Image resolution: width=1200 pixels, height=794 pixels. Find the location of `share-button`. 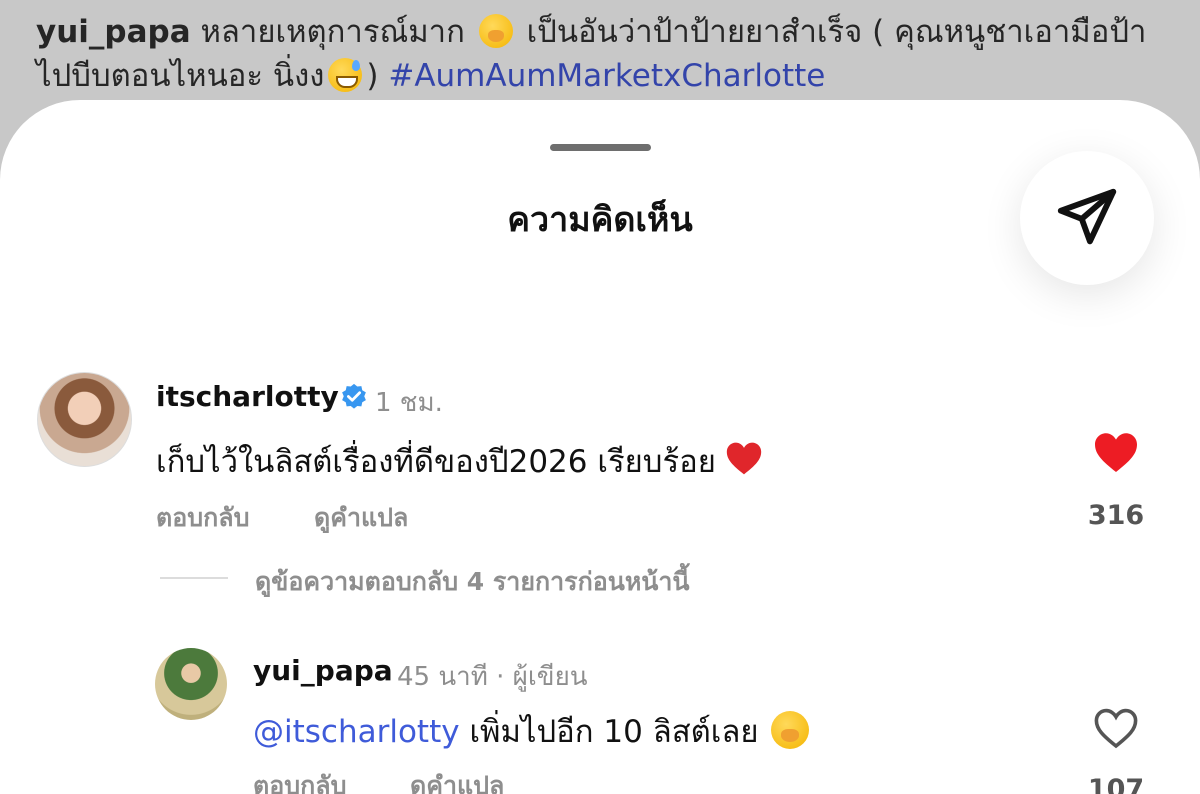

share-button is located at coordinates (1087, 218).